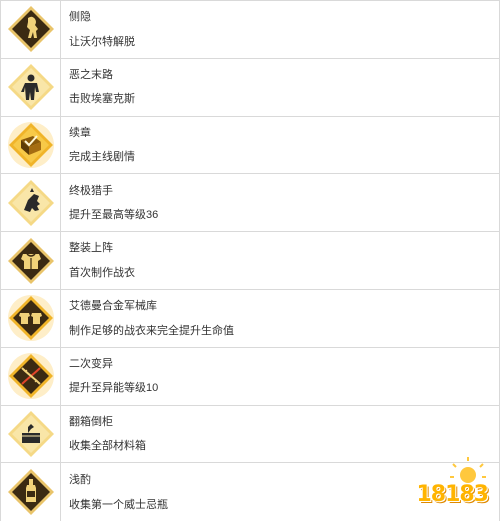 This screenshot has width=500, height=521. Describe the element at coordinates (80, 17) in the screenshot. I see `achievement-title: 侧隐` at that location.